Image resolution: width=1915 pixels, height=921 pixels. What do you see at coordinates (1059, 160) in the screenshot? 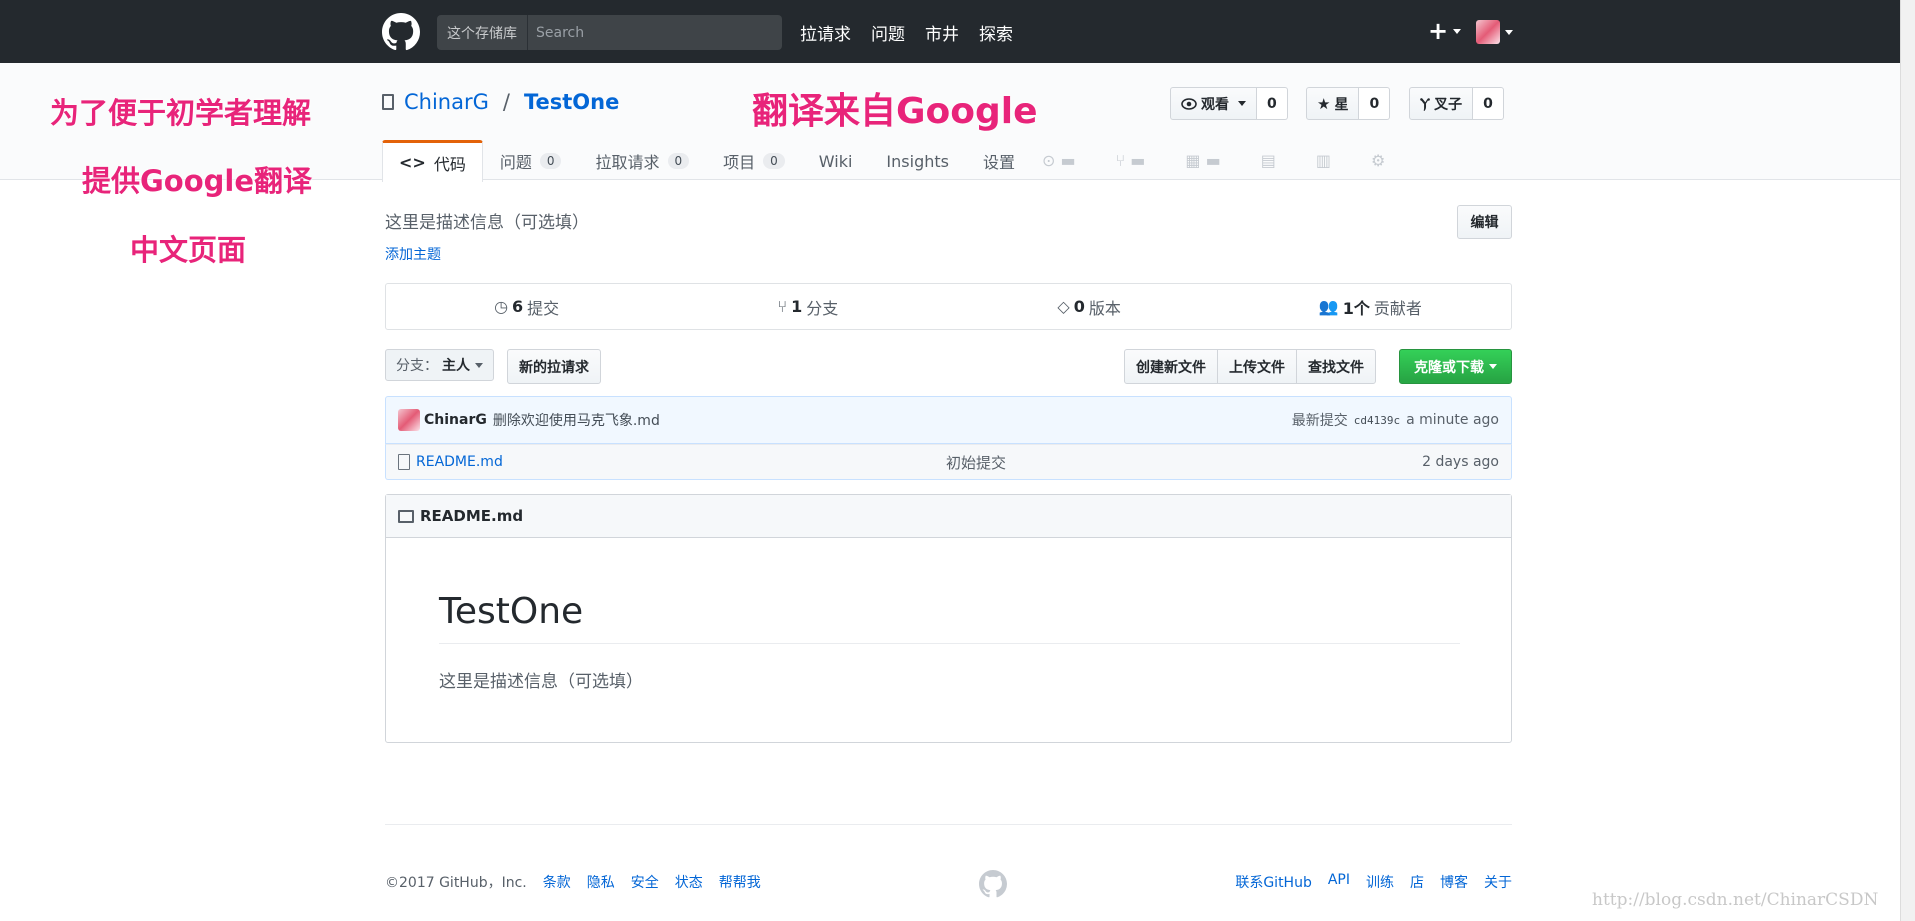
I see `issue-icon: ⊙ ▬` at bounding box center [1059, 160].